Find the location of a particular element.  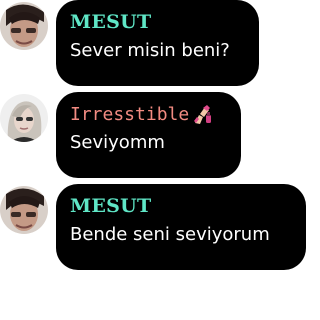

message-text: Bende seni seviyorum is located at coordinates (170, 234).